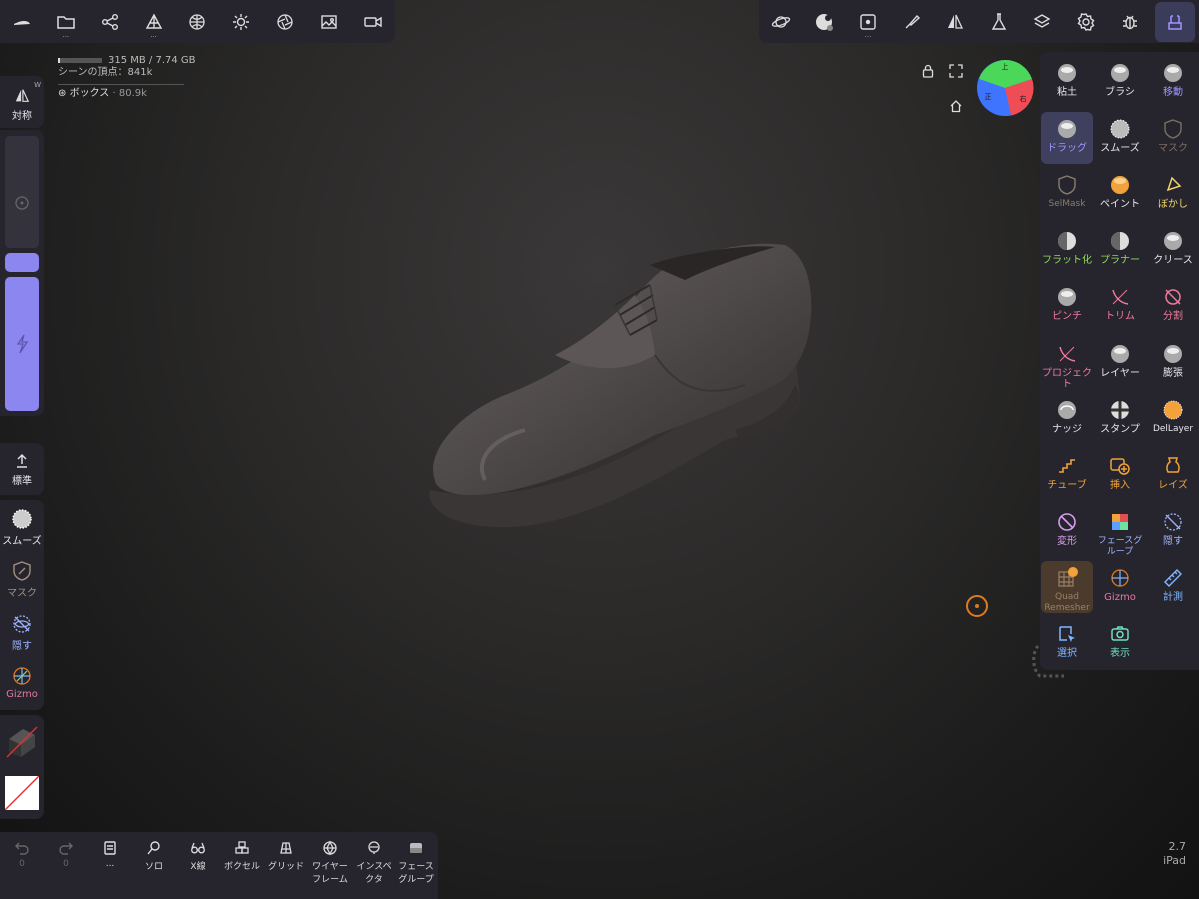  Describe the element at coordinates (1067, 138) in the screenshot. I see `brush-drag: ドラッグ` at that location.